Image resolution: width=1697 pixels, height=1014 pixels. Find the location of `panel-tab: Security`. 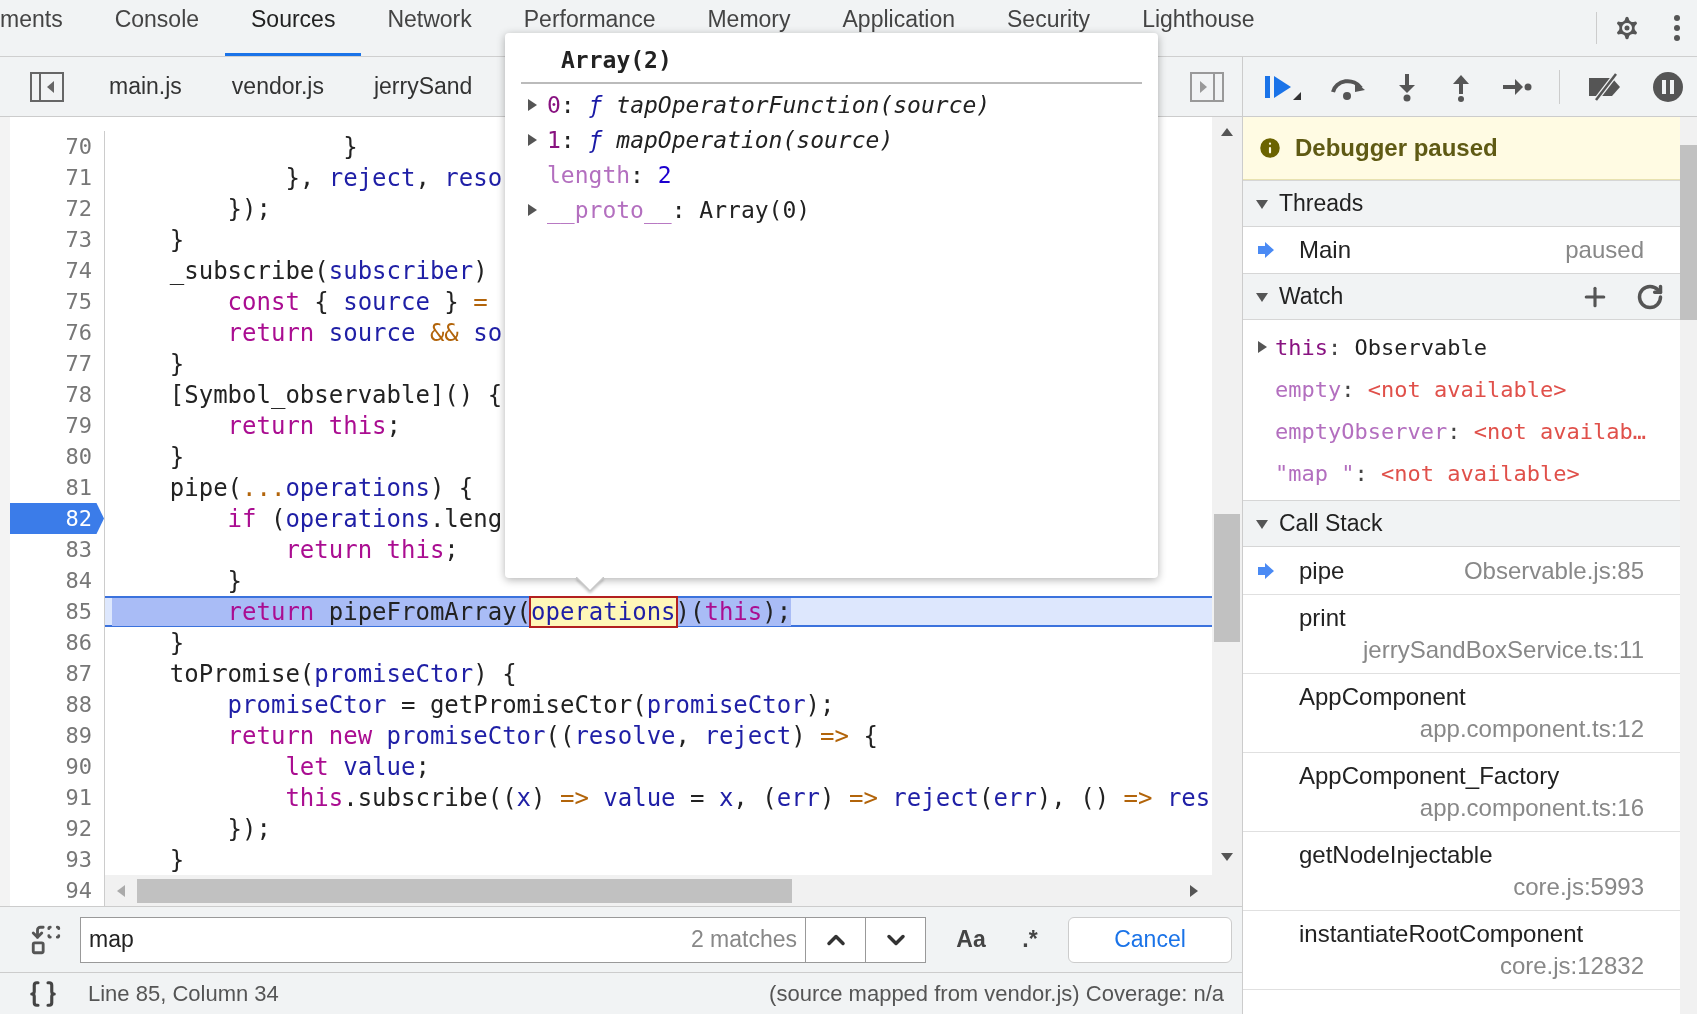

panel-tab: Security is located at coordinates (1049, 28).